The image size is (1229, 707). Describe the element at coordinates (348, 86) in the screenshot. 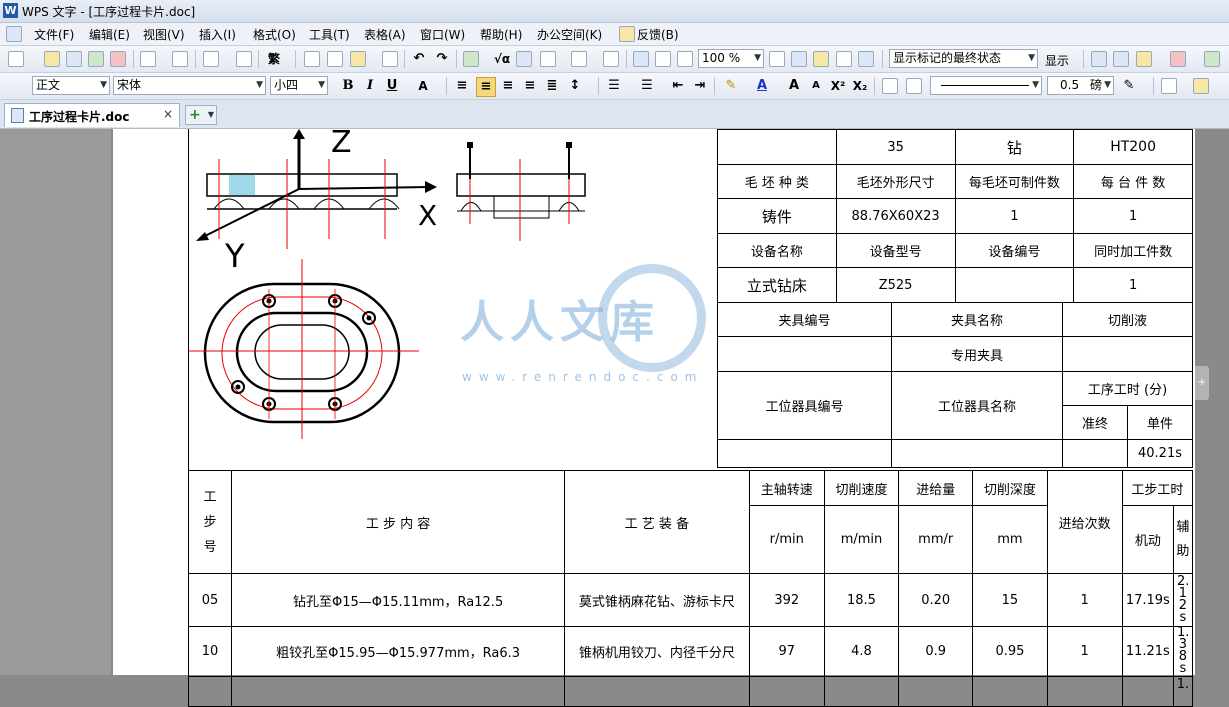

I see `bold-icon: B` at that location.